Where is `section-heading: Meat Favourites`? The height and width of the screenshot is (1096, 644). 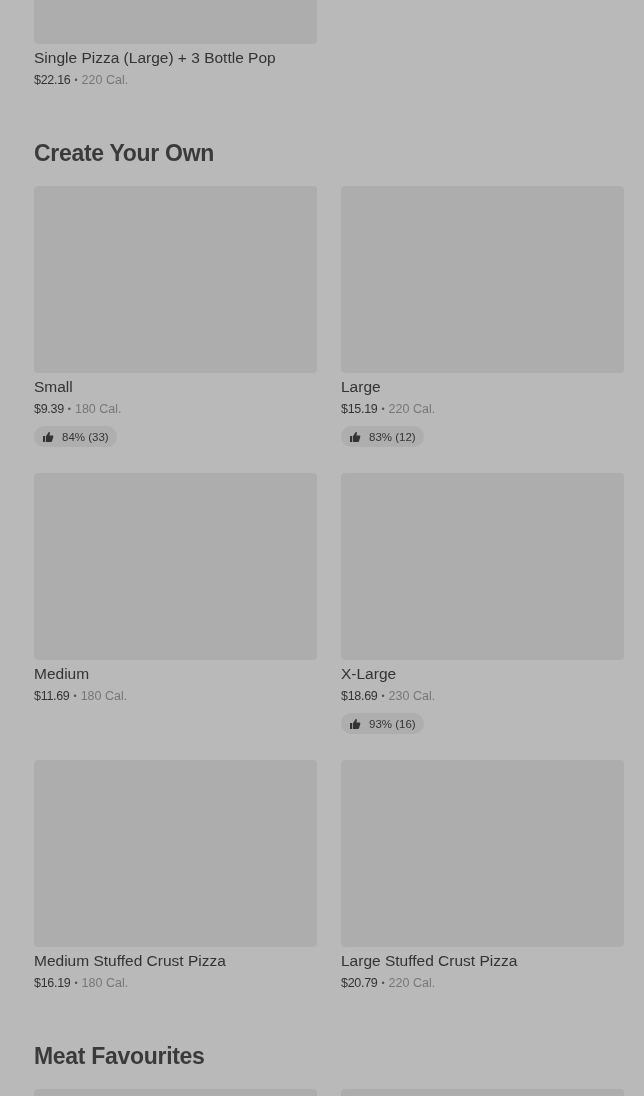 section-heading: Meat Favourites is located at coordinates (120, 1056).